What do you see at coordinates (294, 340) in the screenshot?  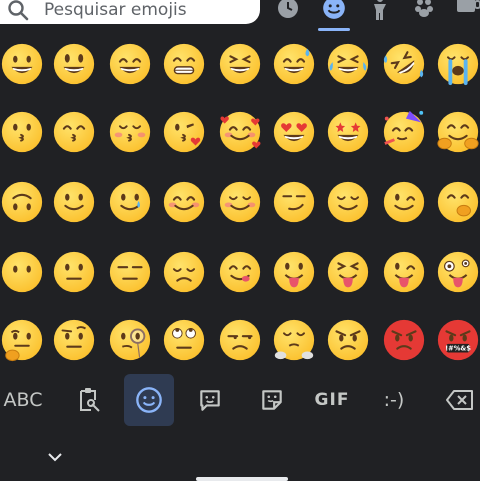 I see `emoji-steam-nose` at bounding box center [294, 340].